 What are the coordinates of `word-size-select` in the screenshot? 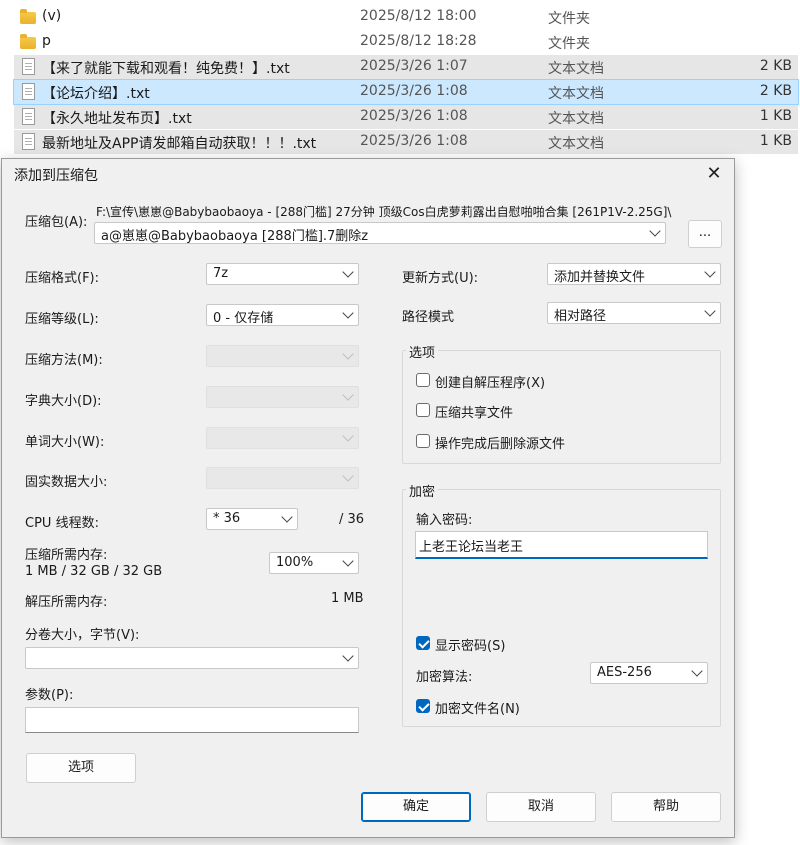 It's located at (282, 438).